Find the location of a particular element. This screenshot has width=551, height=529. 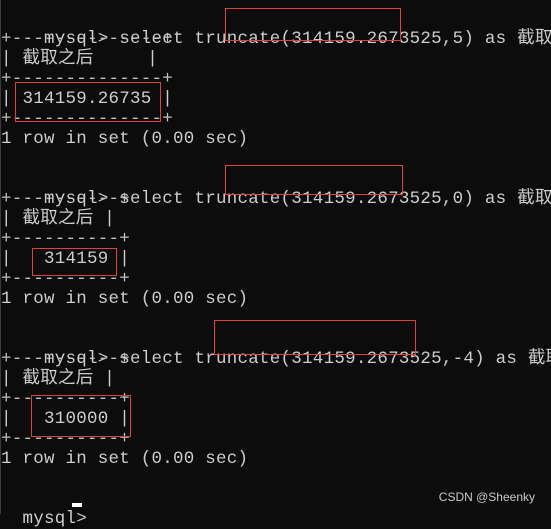

prompt: mysql> is located at coordinates (60, 519).